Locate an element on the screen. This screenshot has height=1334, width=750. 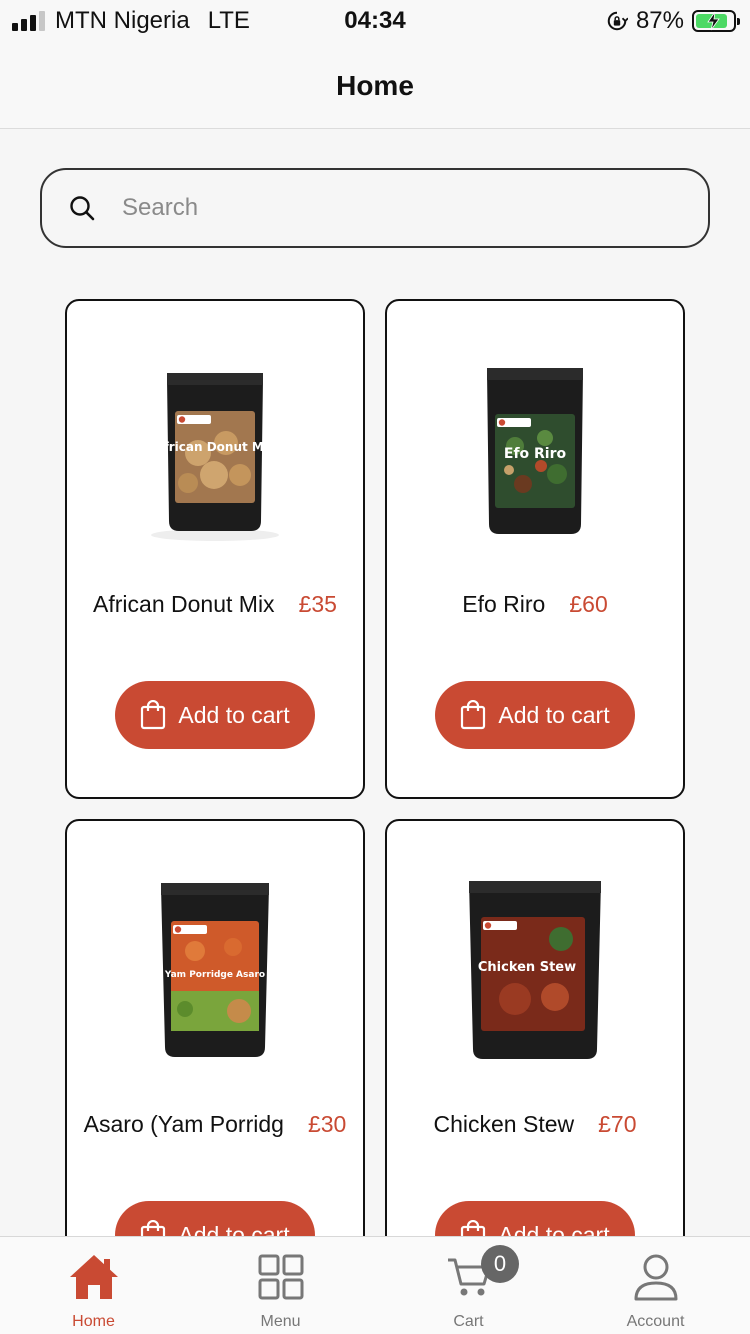
product-image-label: African Donut Mix is located at coordinates (215, 447).